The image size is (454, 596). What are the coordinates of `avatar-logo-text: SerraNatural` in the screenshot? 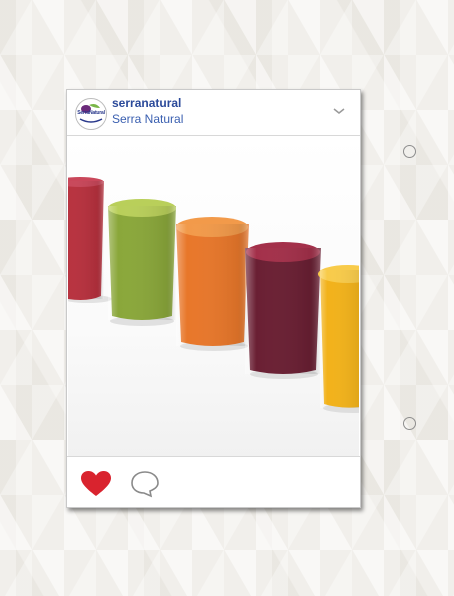 It's located at (91, 113).